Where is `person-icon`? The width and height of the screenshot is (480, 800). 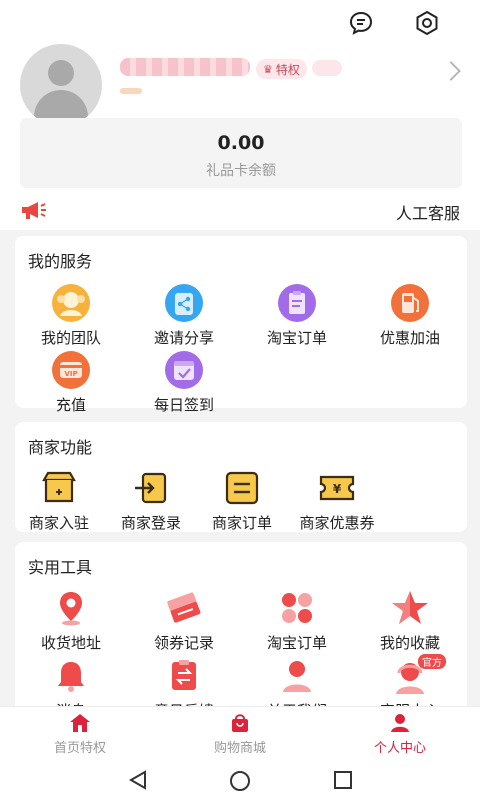
person-icon is located at coordinates (297, 676).